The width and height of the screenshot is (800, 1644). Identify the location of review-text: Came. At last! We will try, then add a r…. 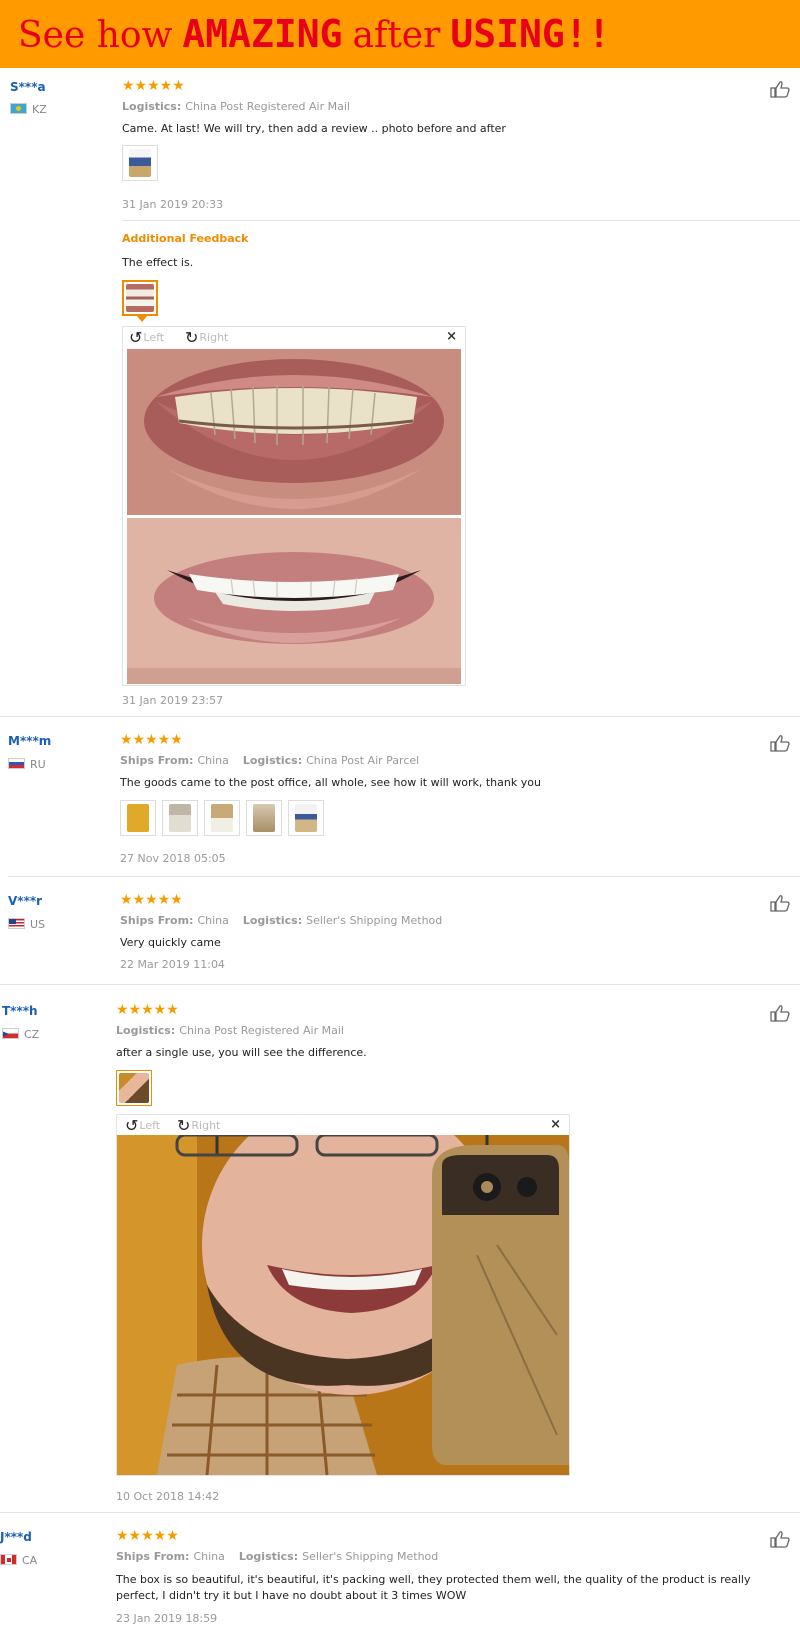
(314, 128).